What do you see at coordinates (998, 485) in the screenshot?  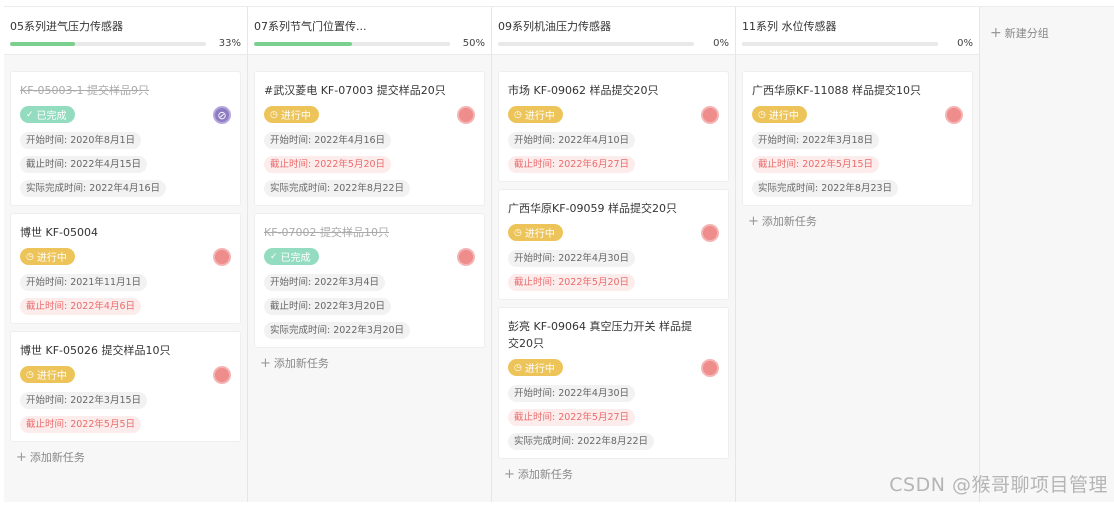 I see `watermark: CSDN @猴哥聊项目管理` at bounding box center [998, 485].